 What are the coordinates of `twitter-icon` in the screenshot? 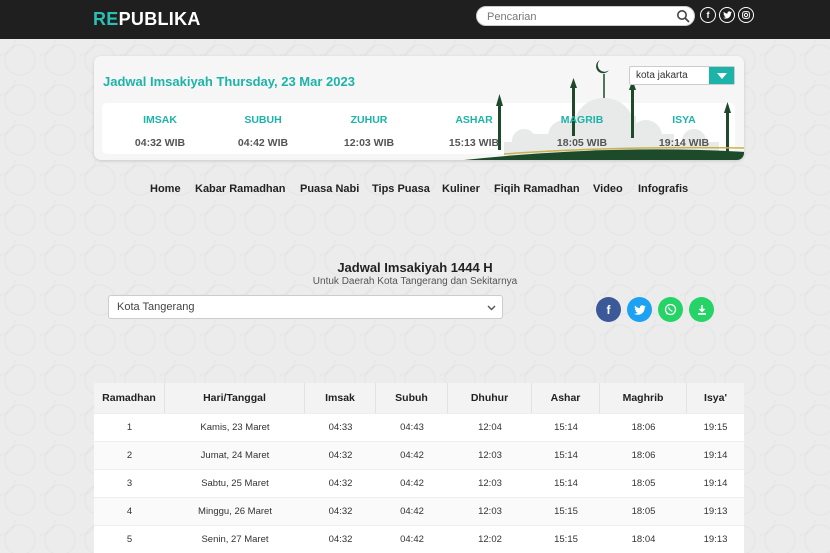 It's located at (727, 15).